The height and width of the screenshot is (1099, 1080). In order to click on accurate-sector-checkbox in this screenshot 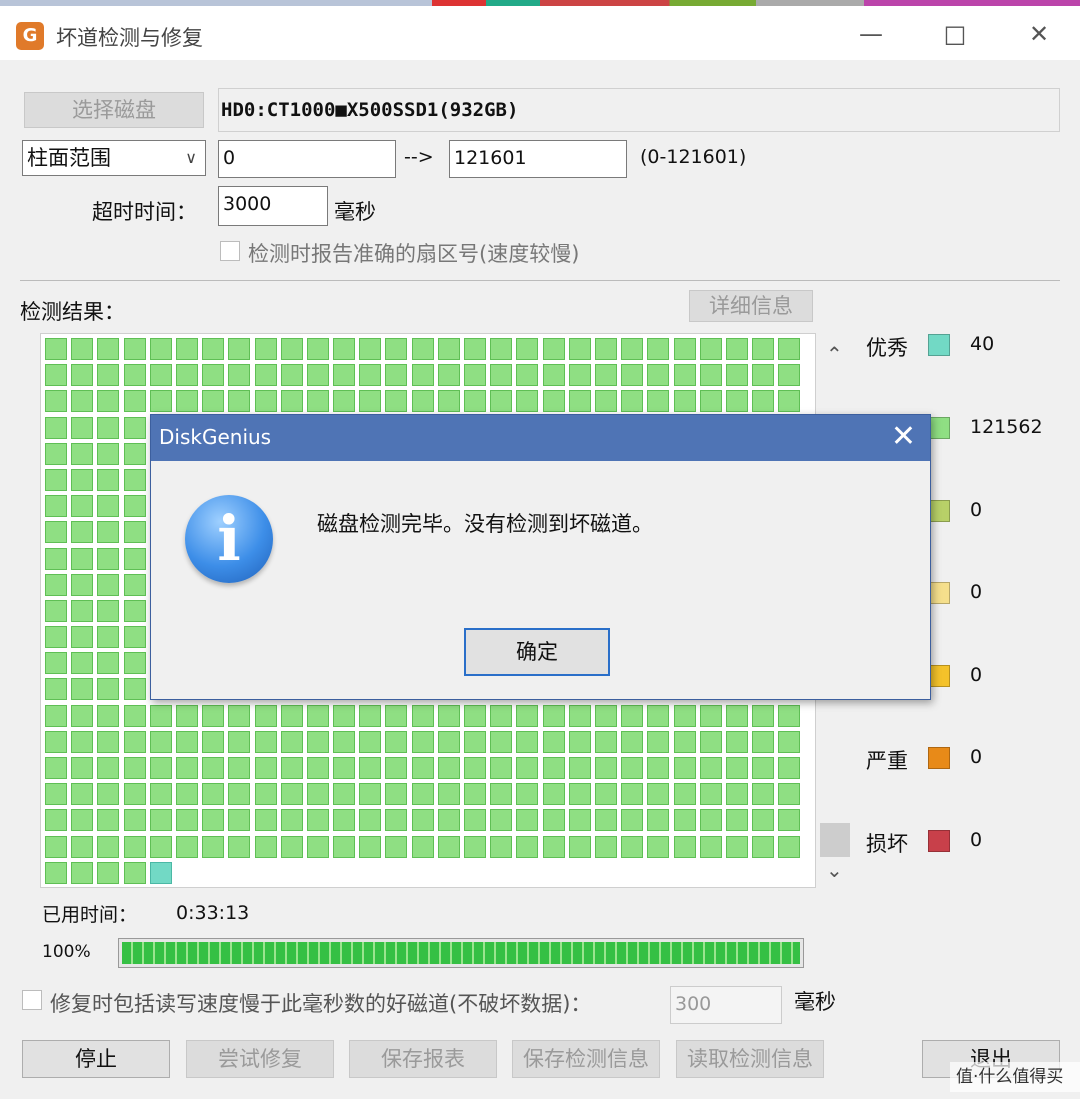, I will do `click(230, 251)`.